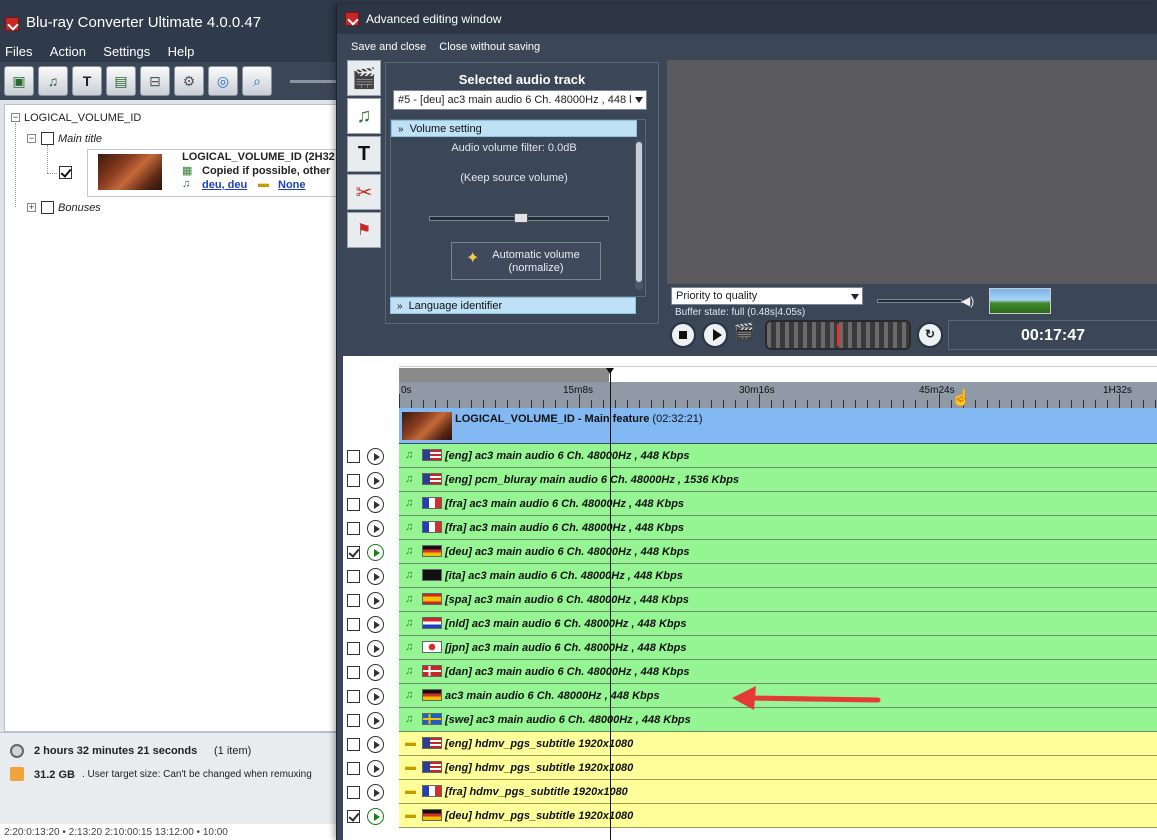  I want to click on tree-root-label: LOGICAL_VOLUME_ID, so click(82, 118).